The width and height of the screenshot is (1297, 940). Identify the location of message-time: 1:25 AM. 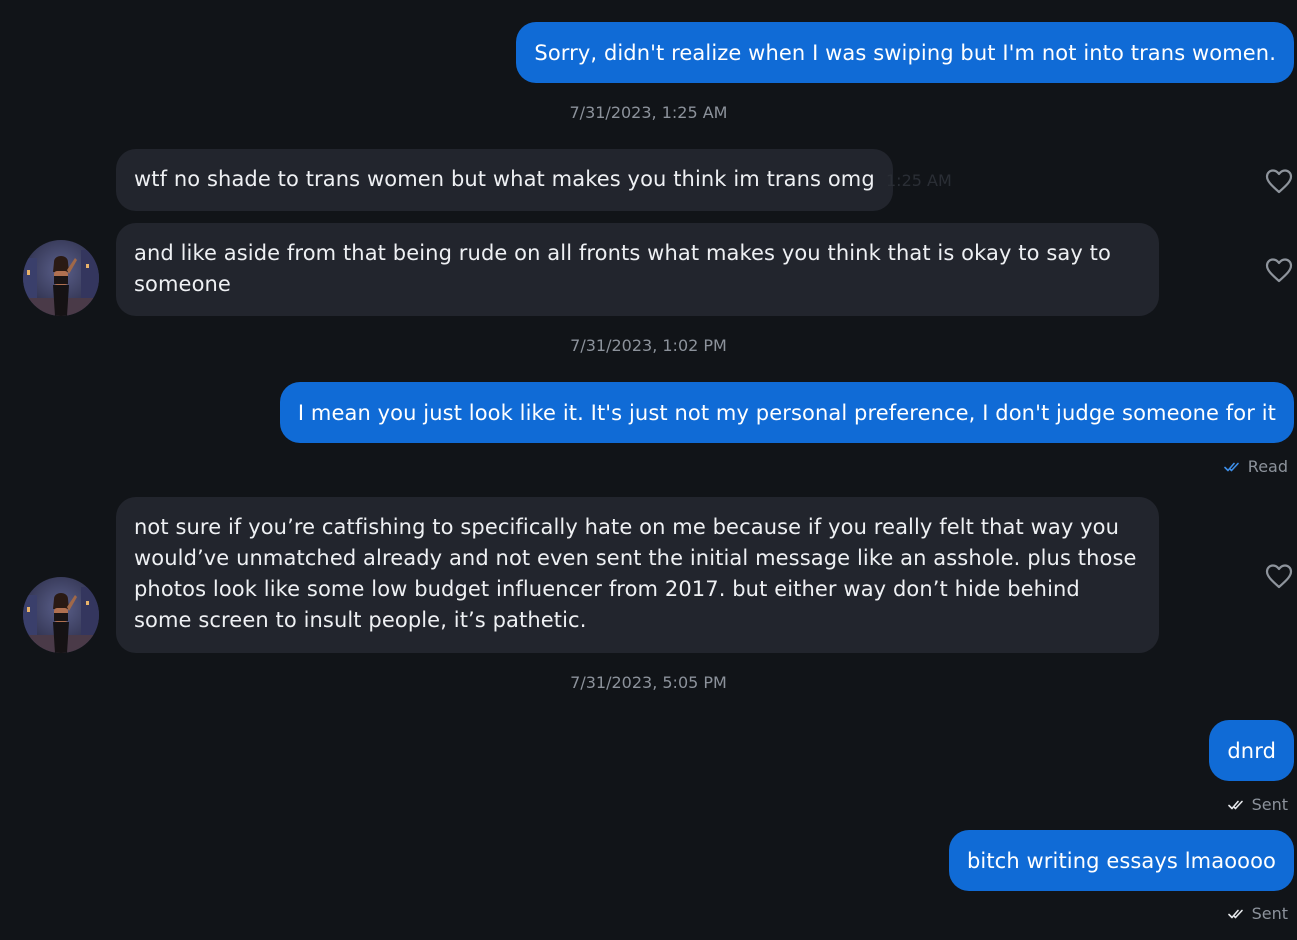
(919, 180).